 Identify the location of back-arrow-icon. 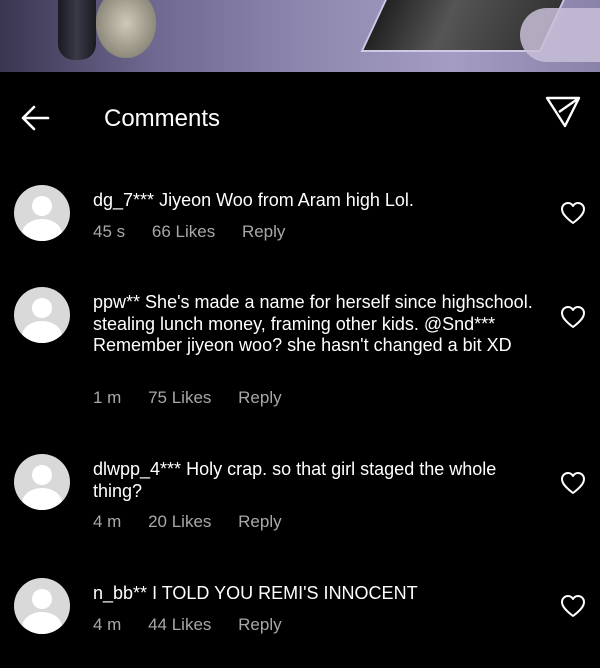
(35, 118).